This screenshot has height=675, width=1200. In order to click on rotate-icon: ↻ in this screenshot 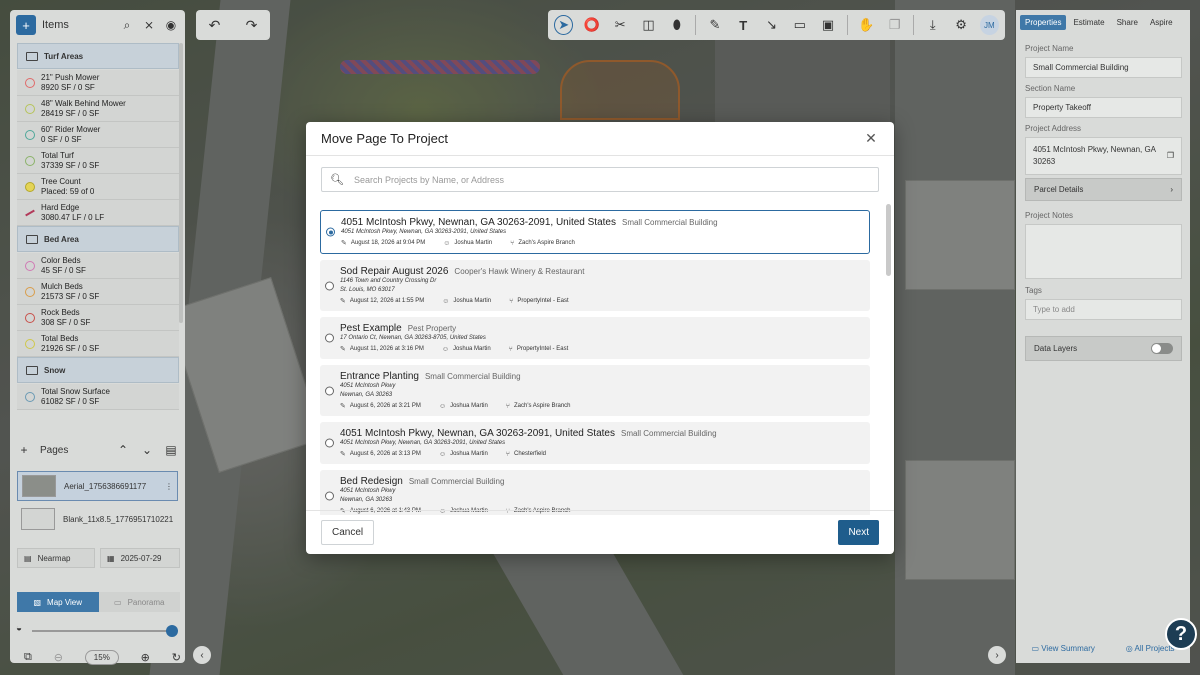, I will do `click(176, 657)`.